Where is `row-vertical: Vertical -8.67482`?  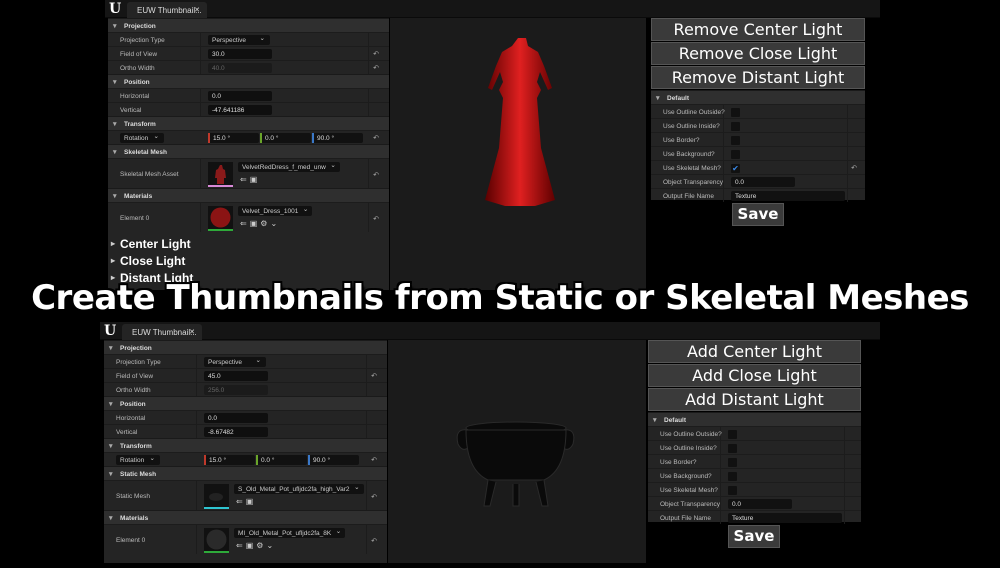
row-vertical: Vertical -8.67482 is located at coordinates (245, 431).